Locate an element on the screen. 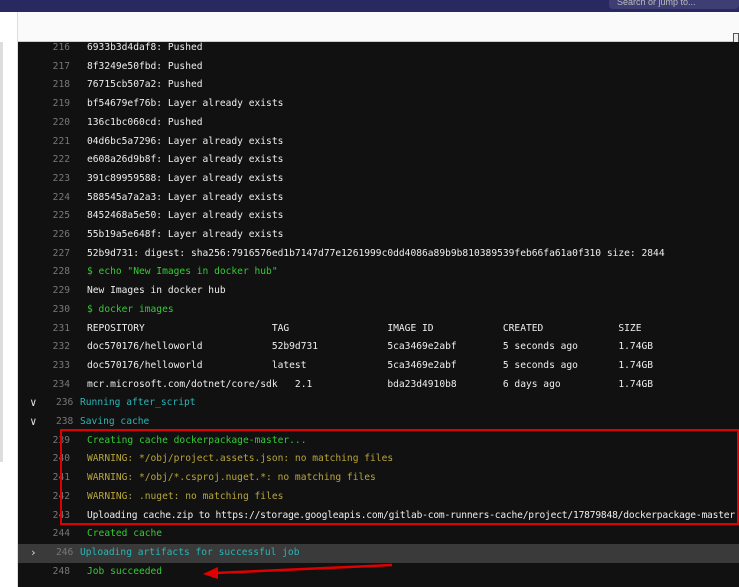 Image resolution: width=739 pixels, height=587 pixels. arrow-head is located at coordinates (210, 573).